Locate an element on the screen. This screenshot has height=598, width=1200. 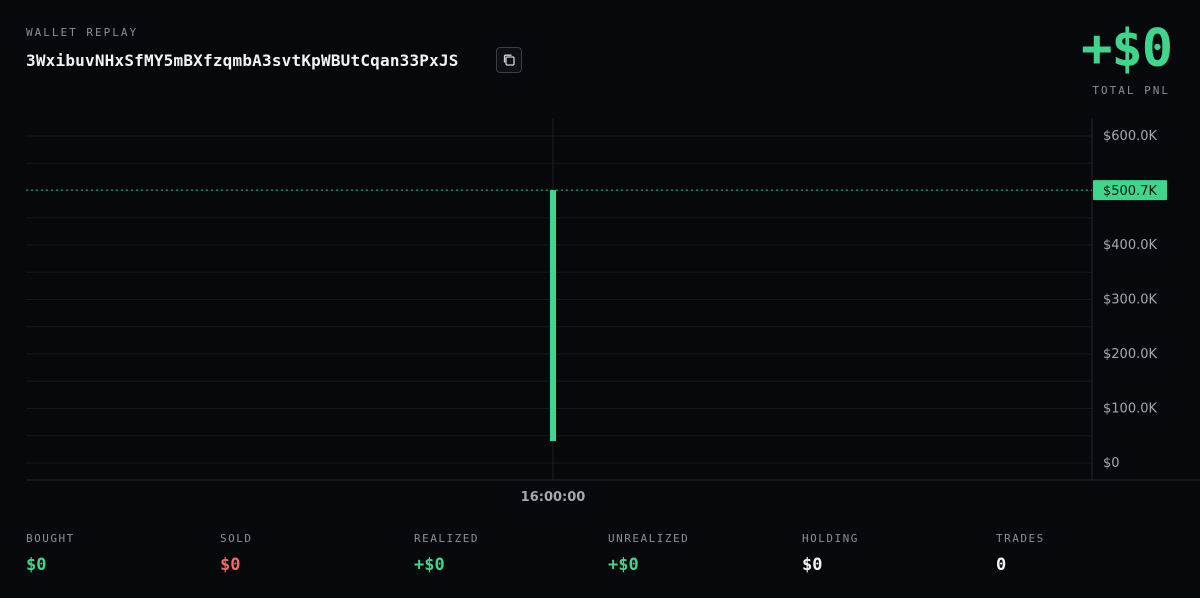
current-value-label: $500.7K is located at coordinates (1130, 191).